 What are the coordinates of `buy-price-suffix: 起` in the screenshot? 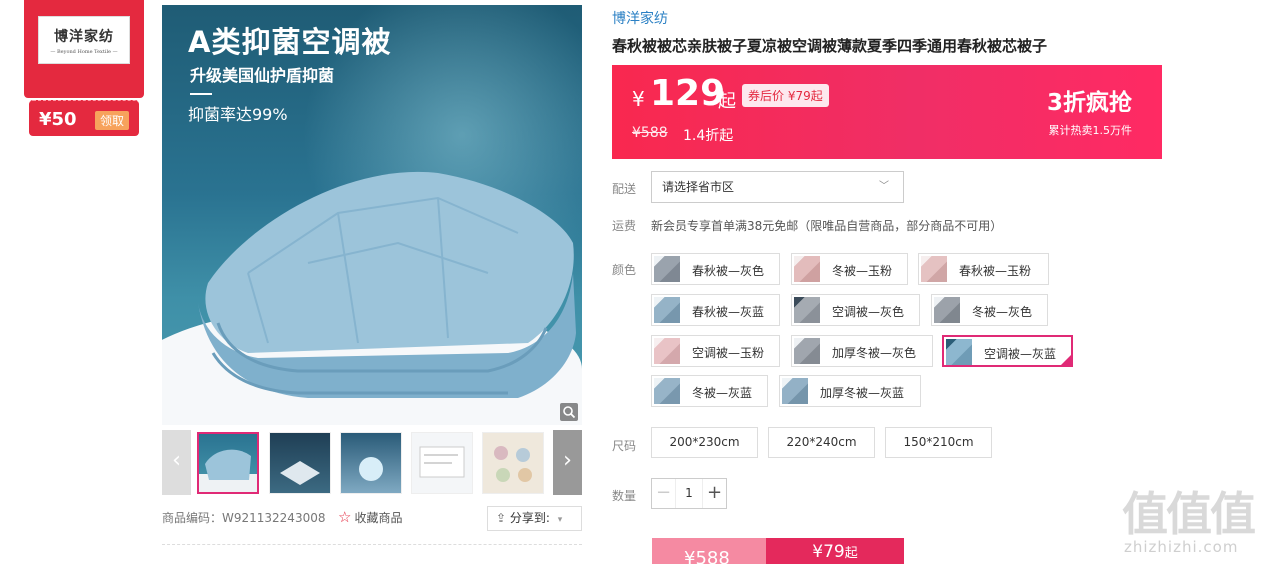 It's located at (851, 553).